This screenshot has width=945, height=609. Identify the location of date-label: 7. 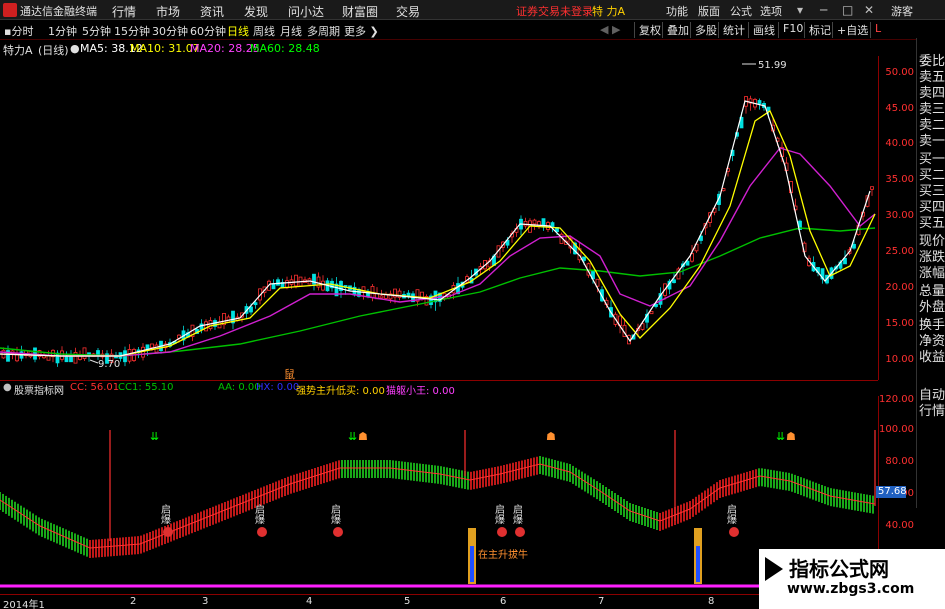
(601, 601).